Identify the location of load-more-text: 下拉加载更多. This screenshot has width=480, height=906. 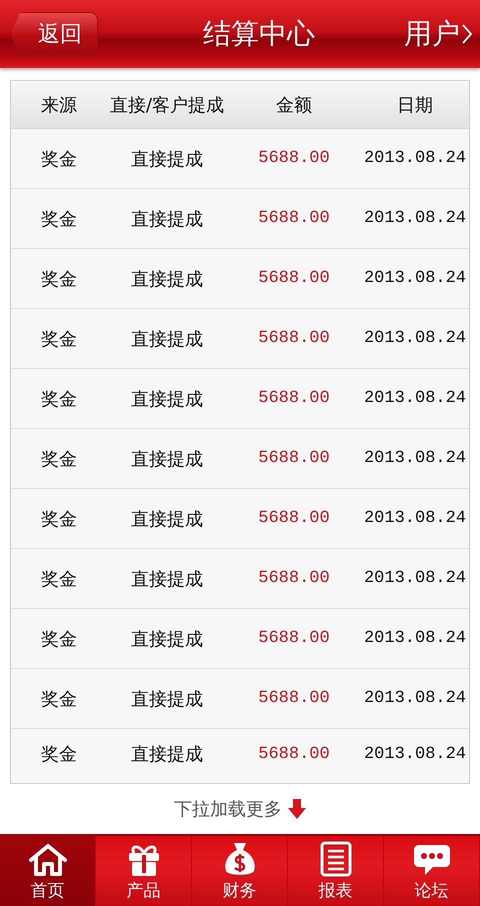
(228, 809).